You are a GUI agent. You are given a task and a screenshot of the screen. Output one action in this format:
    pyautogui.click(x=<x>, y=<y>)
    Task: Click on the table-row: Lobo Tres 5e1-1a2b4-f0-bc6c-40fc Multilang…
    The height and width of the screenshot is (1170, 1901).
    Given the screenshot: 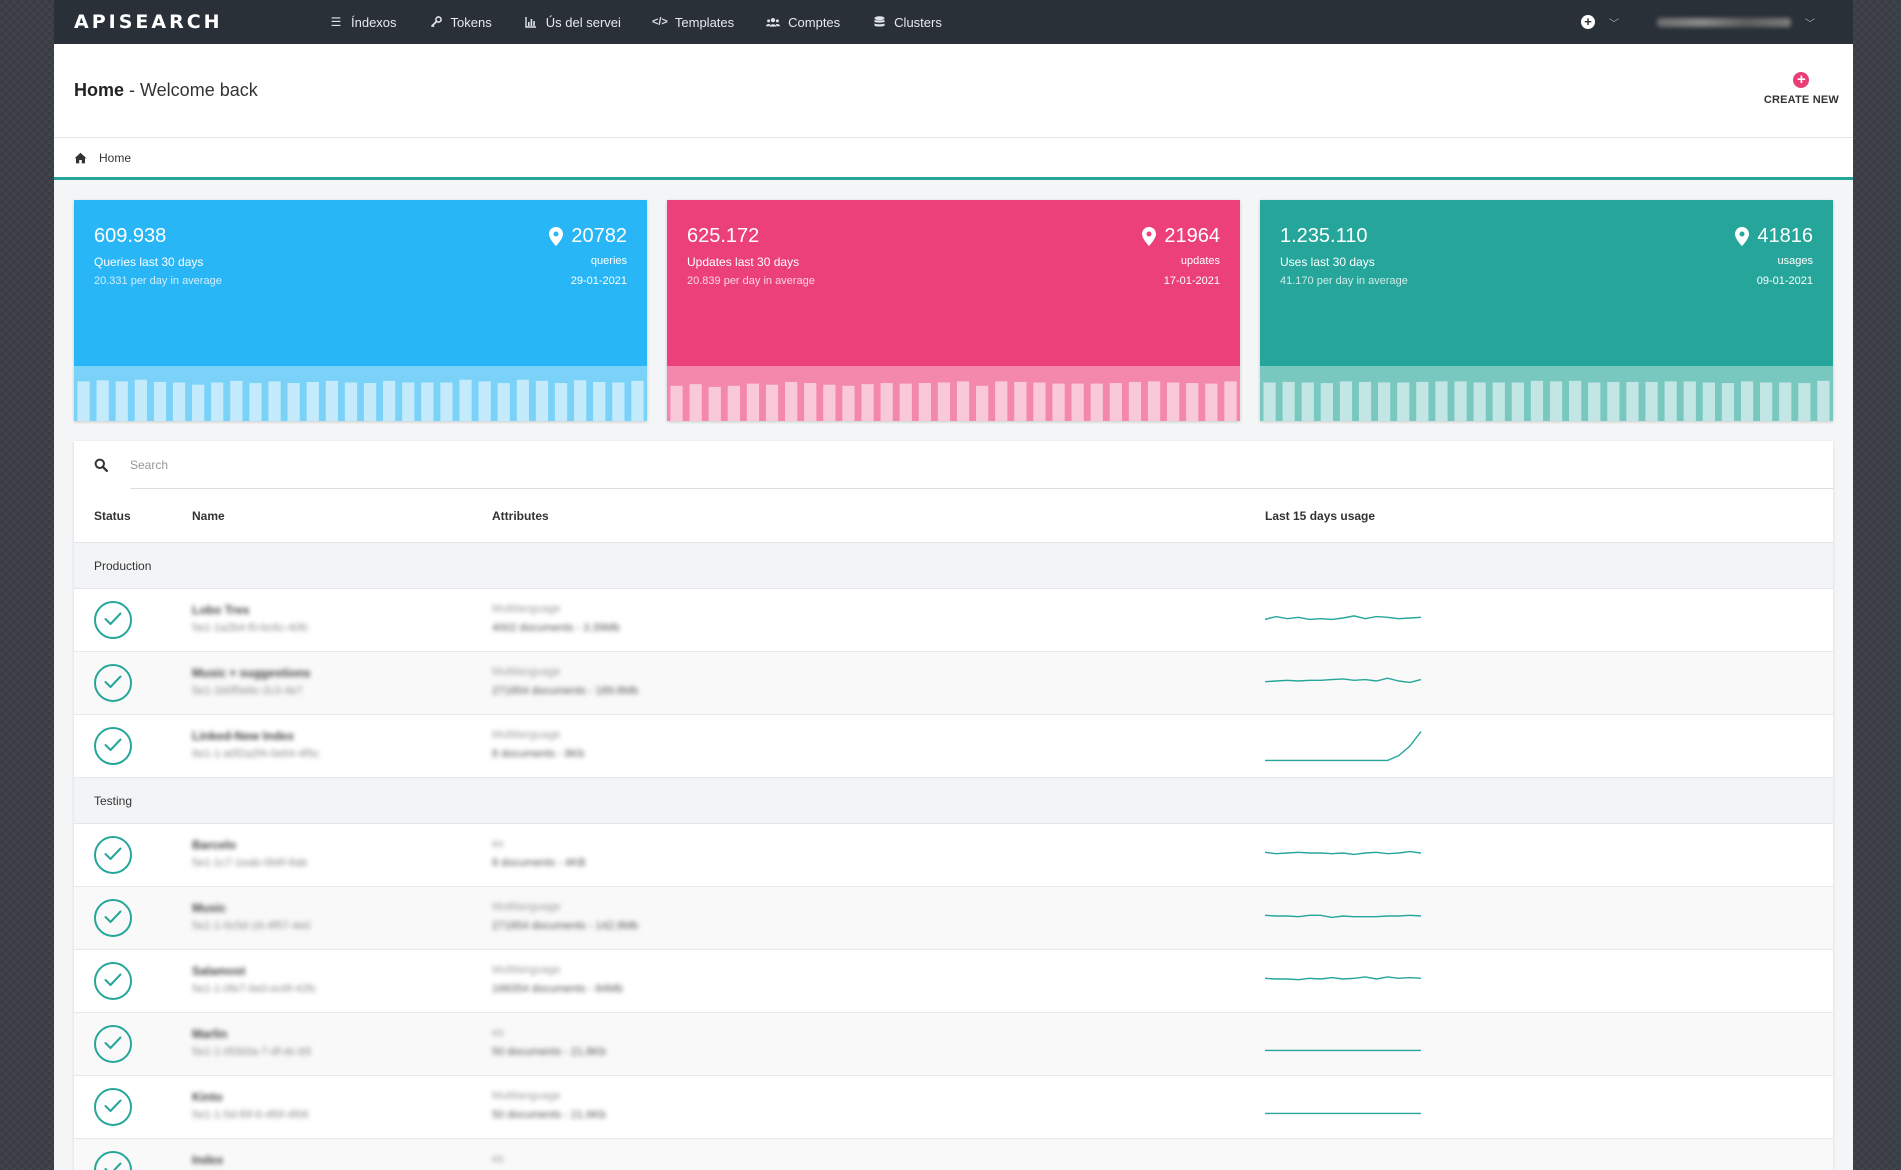 What is the action you would take?
    pyautogui.click(x=953, y=620)
    